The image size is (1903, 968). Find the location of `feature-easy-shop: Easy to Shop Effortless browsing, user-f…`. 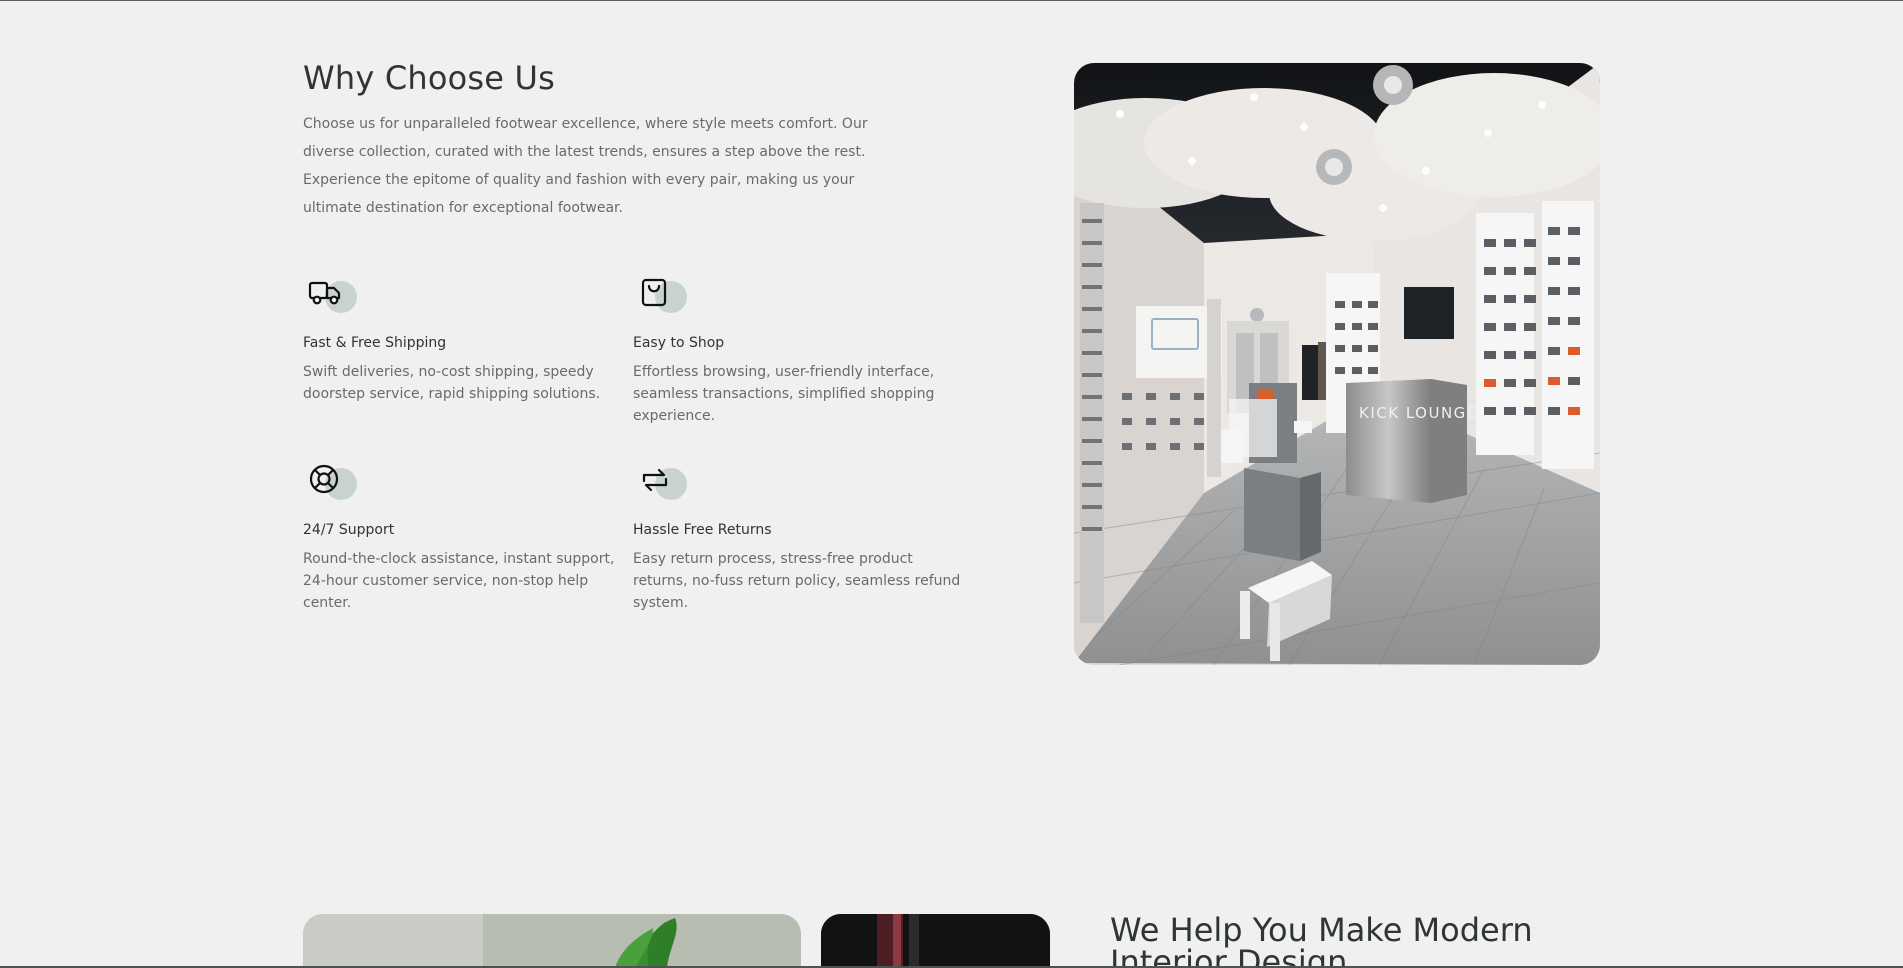

feature-easy-shop: Easy to Shop Effortless browsing, user-f… is located at coordinates (798, 349).